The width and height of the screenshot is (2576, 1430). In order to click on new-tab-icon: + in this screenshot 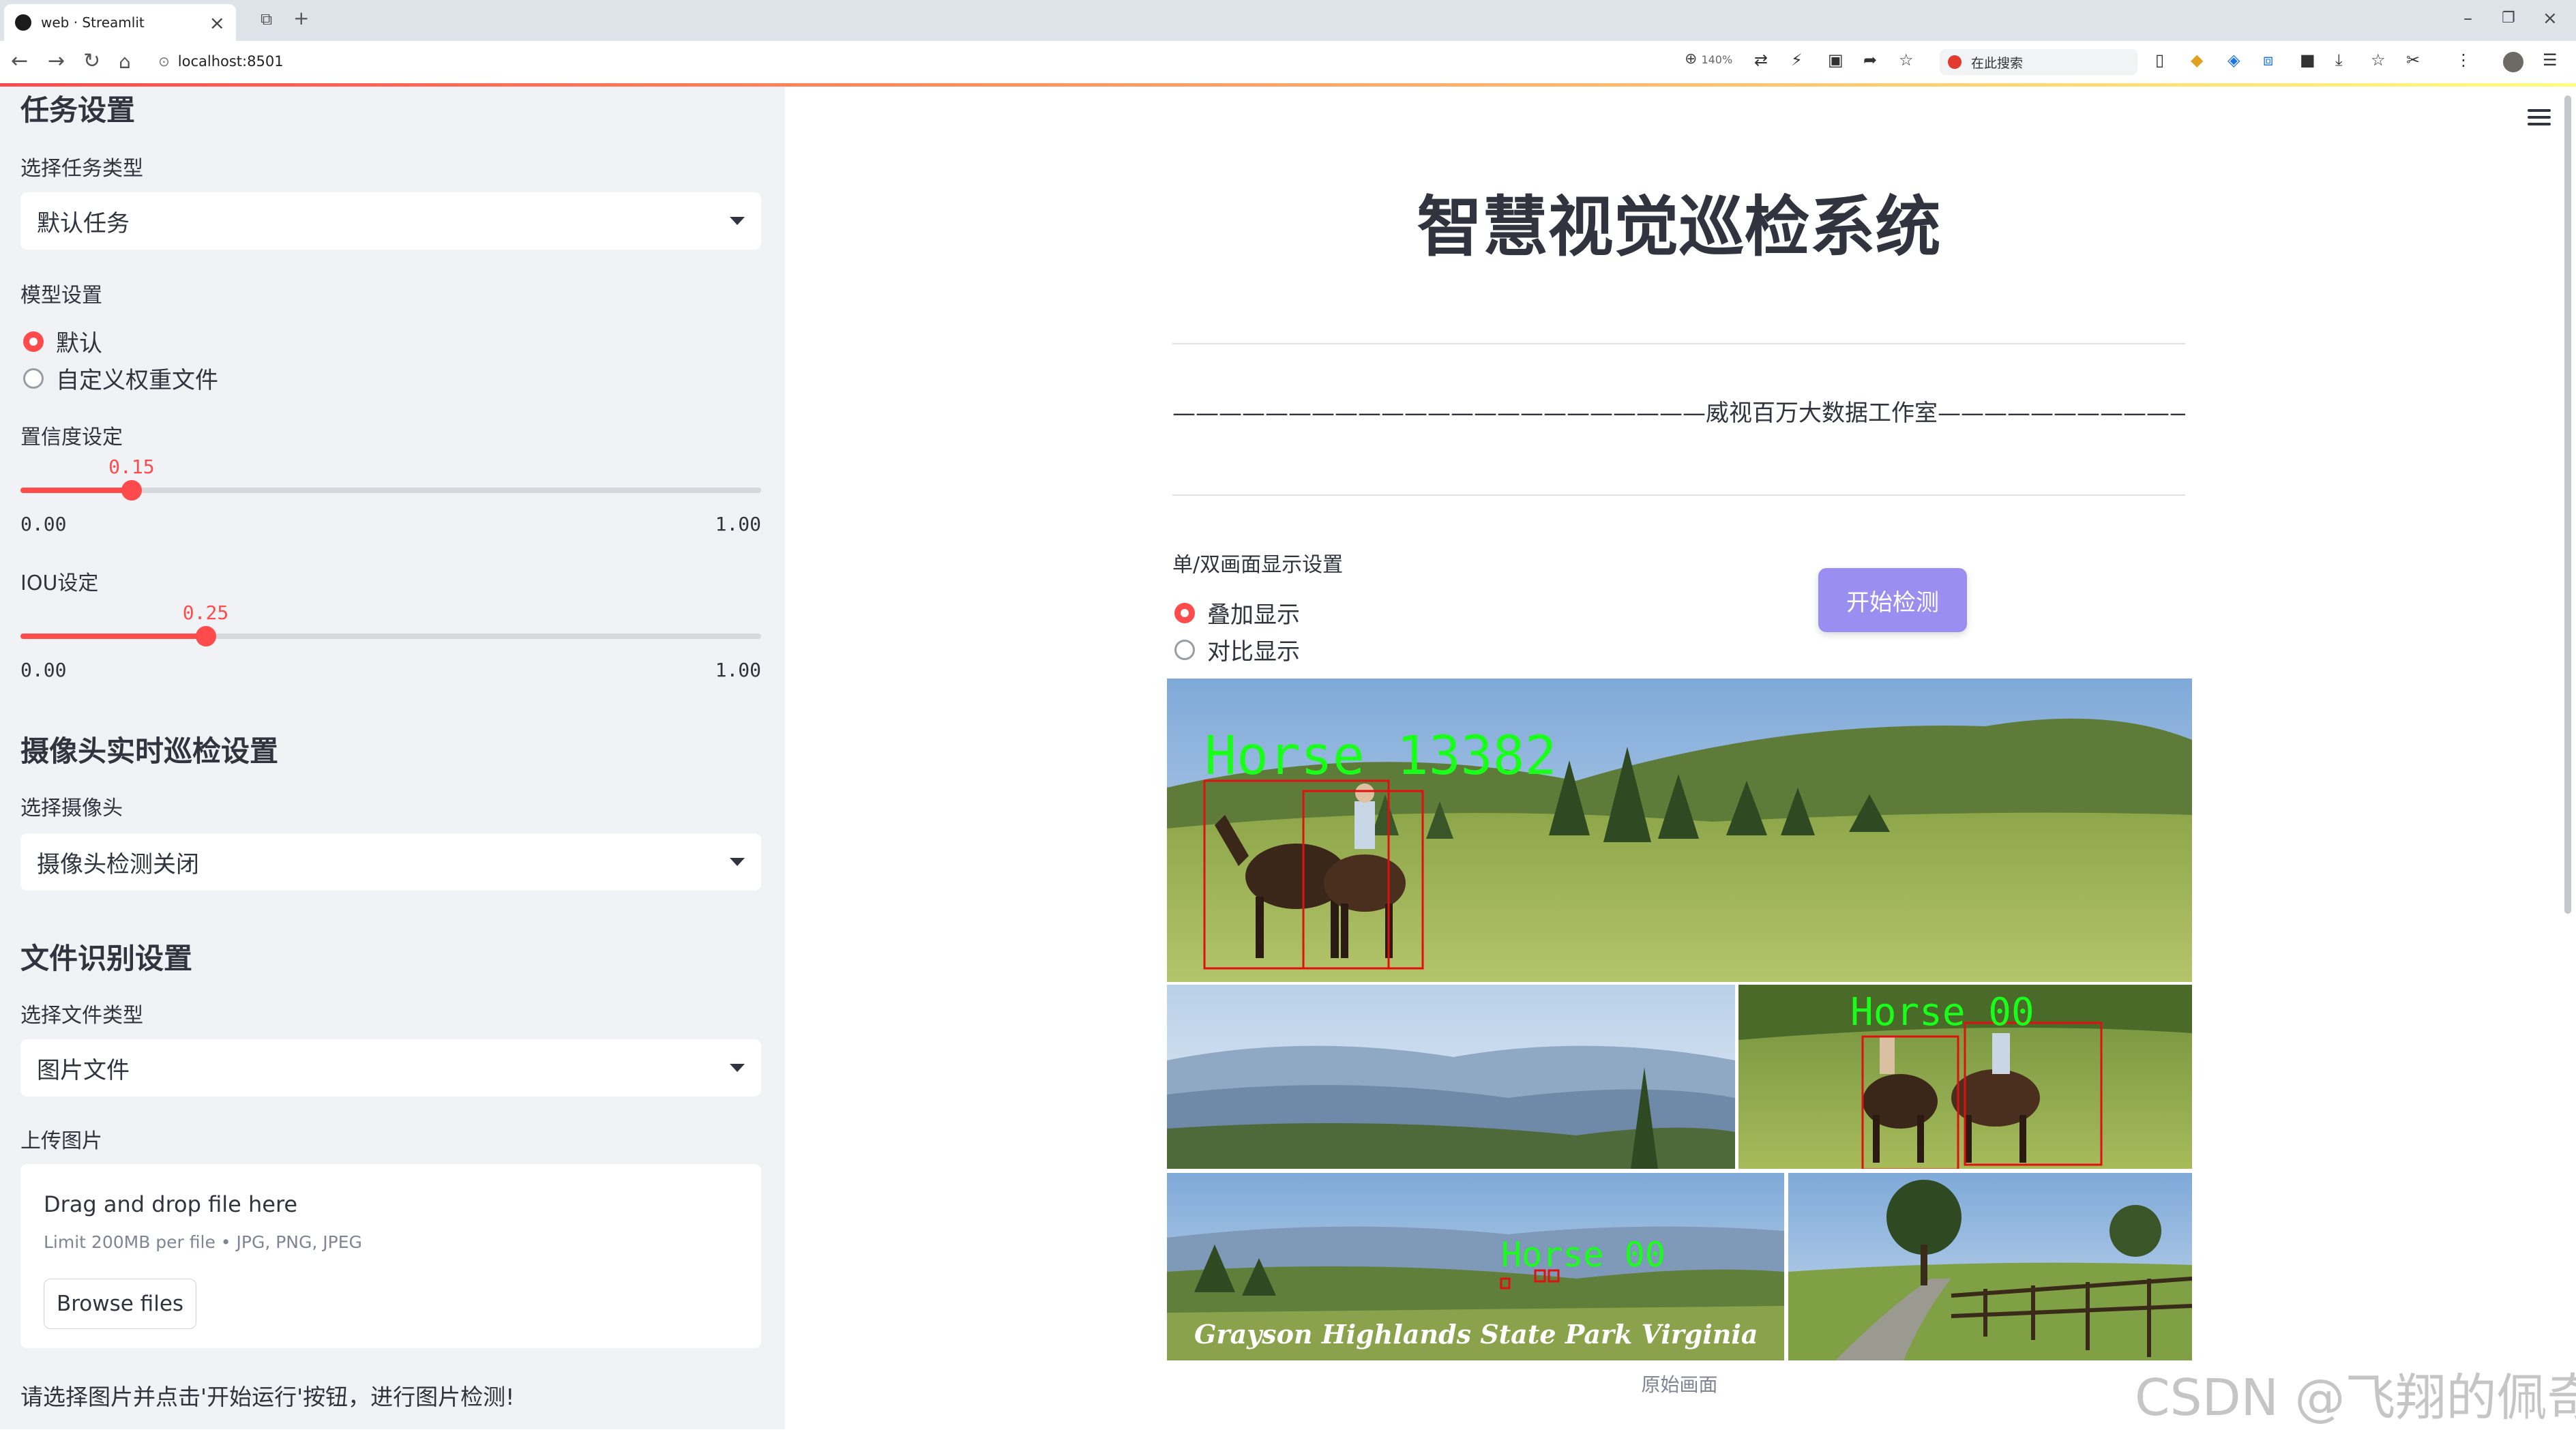, I will do `click(301, 18)`.